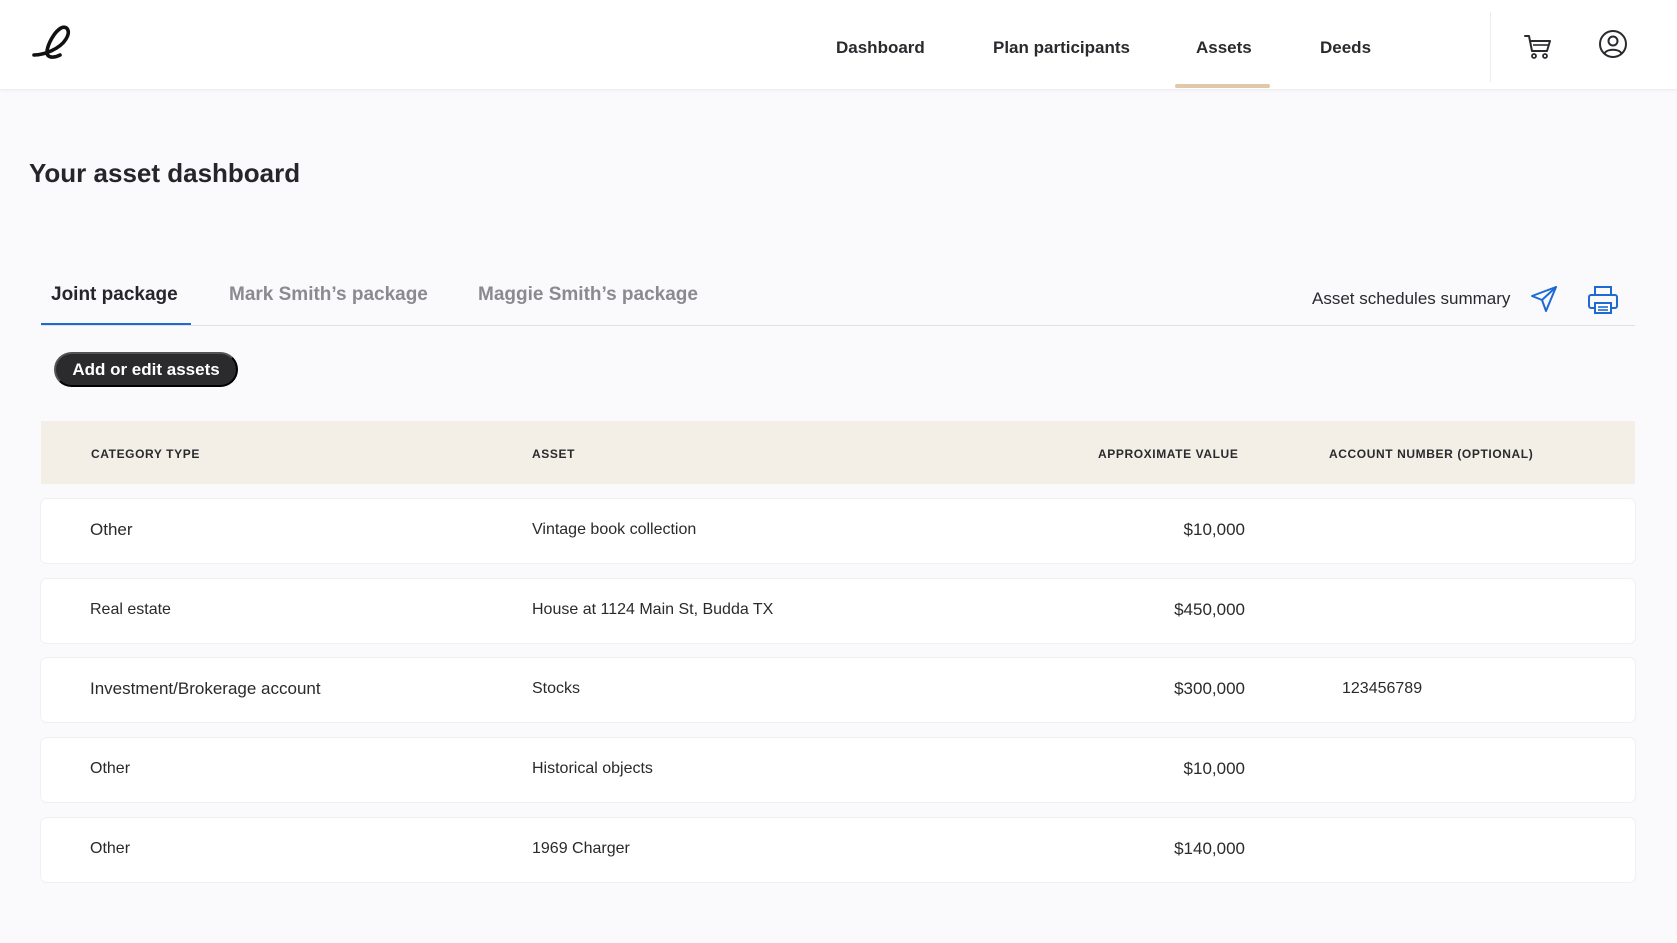  Describe the element at coordinates (556, 688) in the screenshot. I see `cell-asset: Stocks` at that location.